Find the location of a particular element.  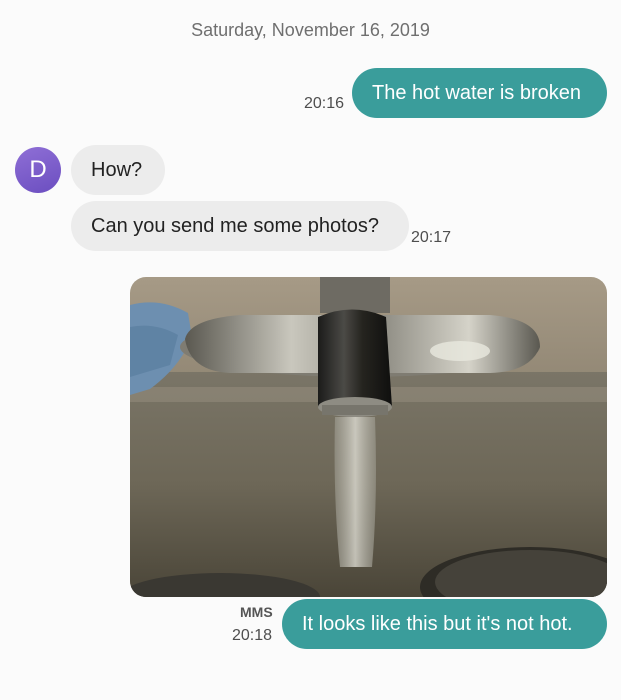

incoming-message-bubble: How? is located at coordinates (118, 170).